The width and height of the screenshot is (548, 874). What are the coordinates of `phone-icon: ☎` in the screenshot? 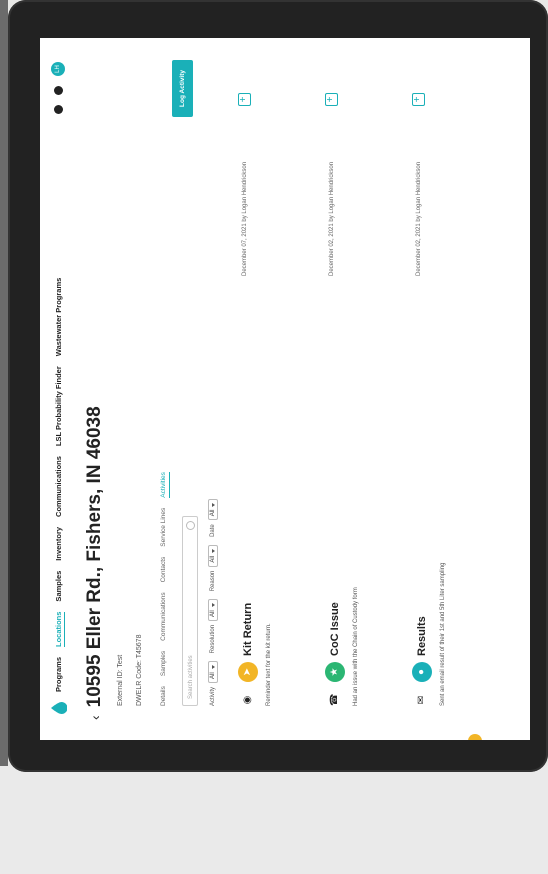 It's located at (334, 699).